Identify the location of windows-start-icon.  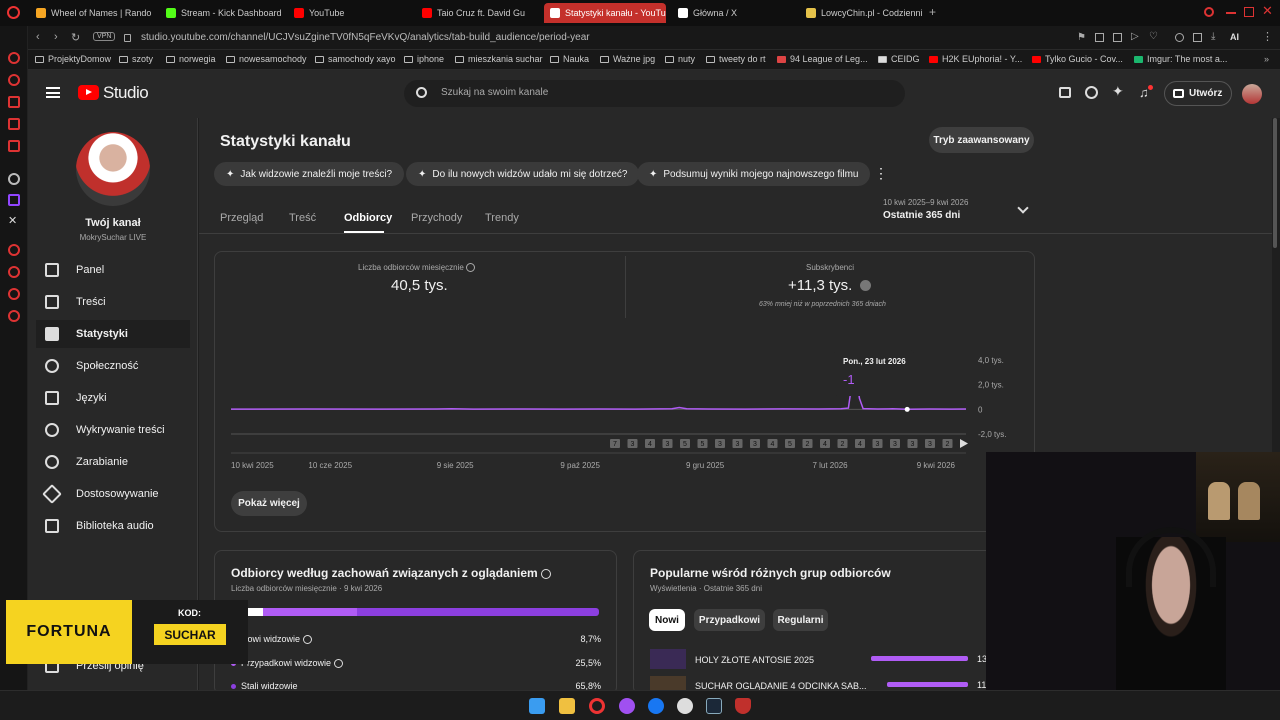
(537, 706).